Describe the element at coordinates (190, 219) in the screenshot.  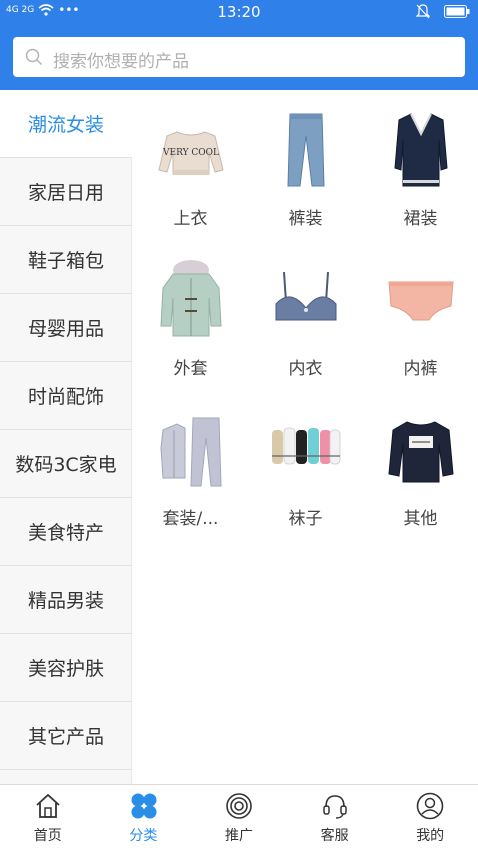
I see `subcategory-label: 上衣` at that location.